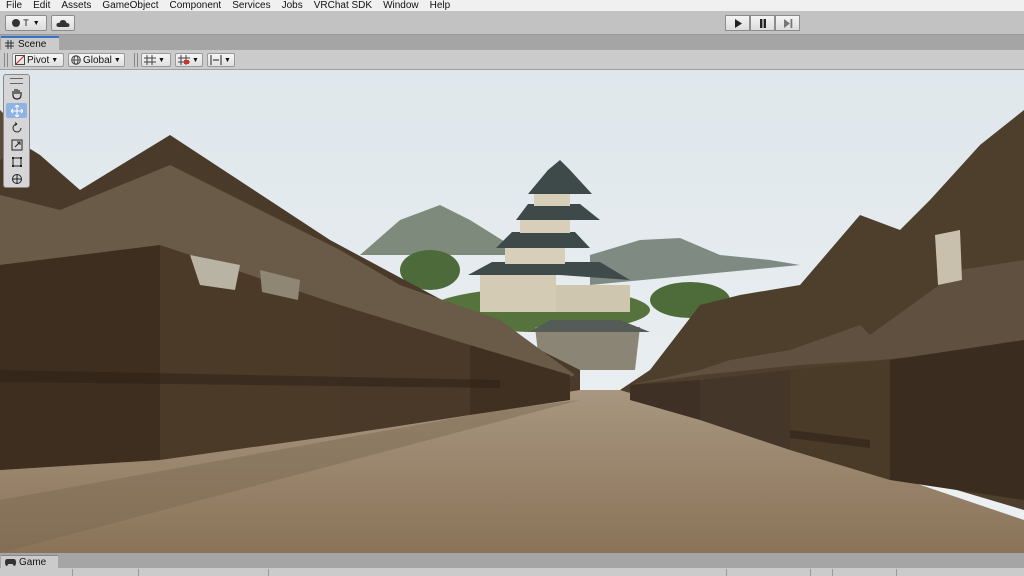 The height and width of the screenshot is (576, 1024). I want to click on gamepad-icon, so click(10, 562).